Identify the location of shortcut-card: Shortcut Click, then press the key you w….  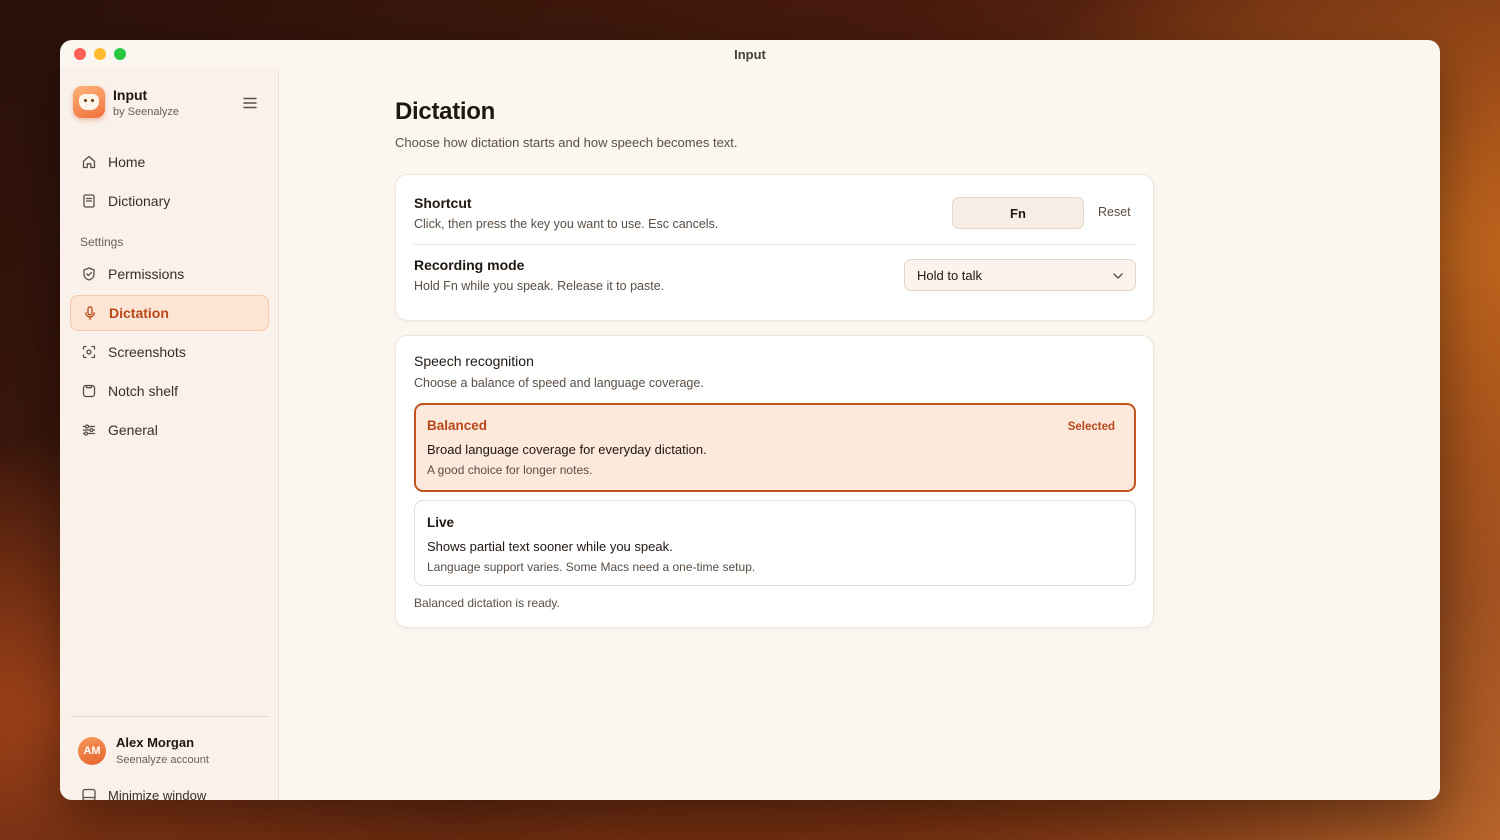
(774, 247).